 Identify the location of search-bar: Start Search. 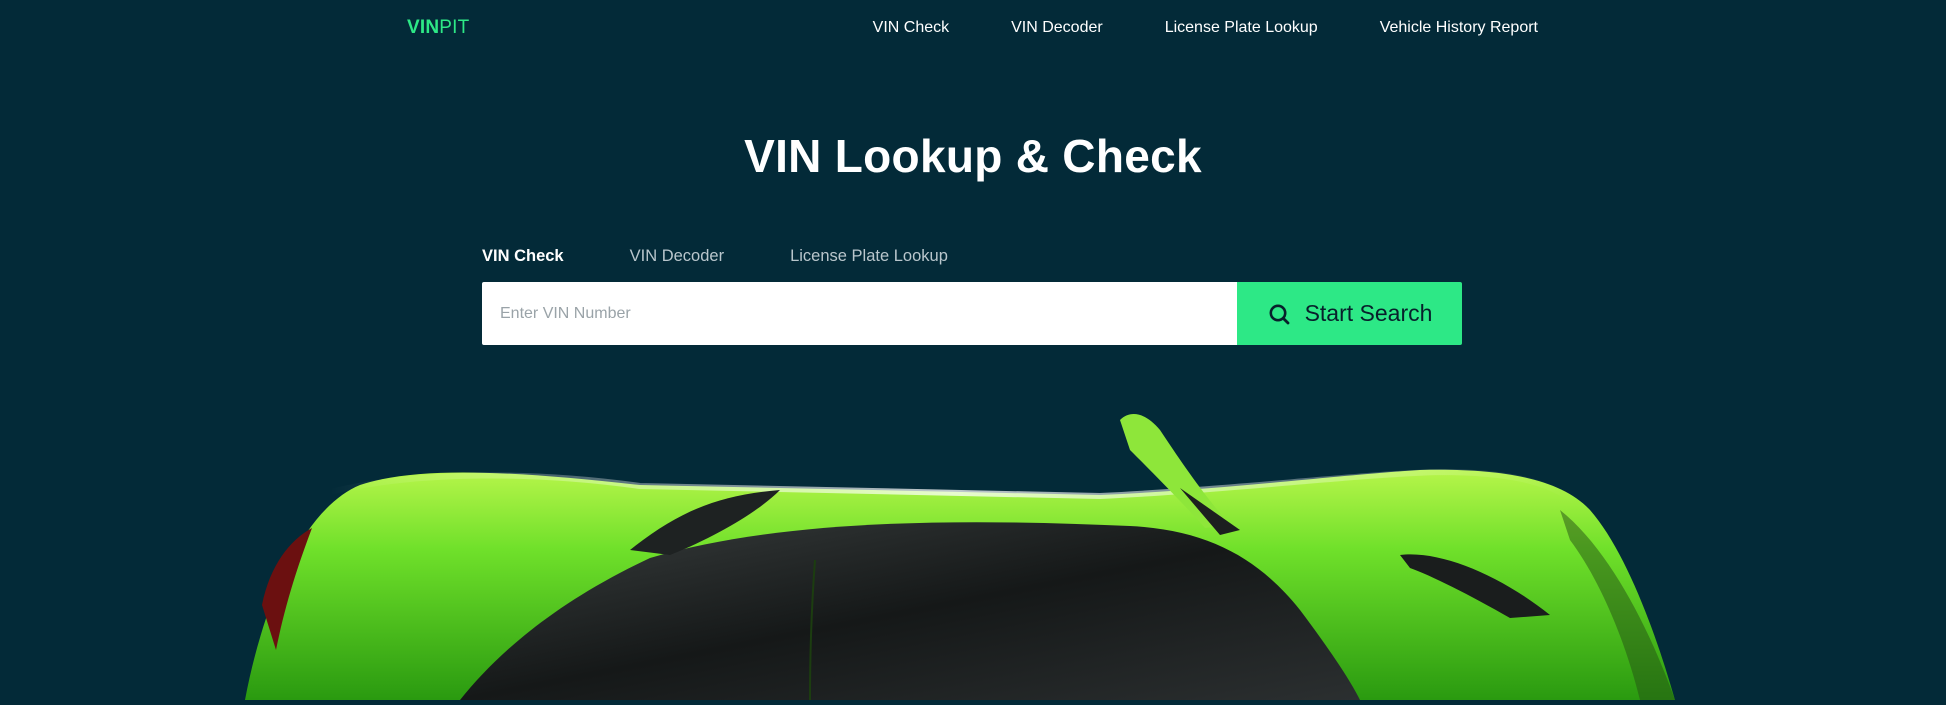
(972, 313).